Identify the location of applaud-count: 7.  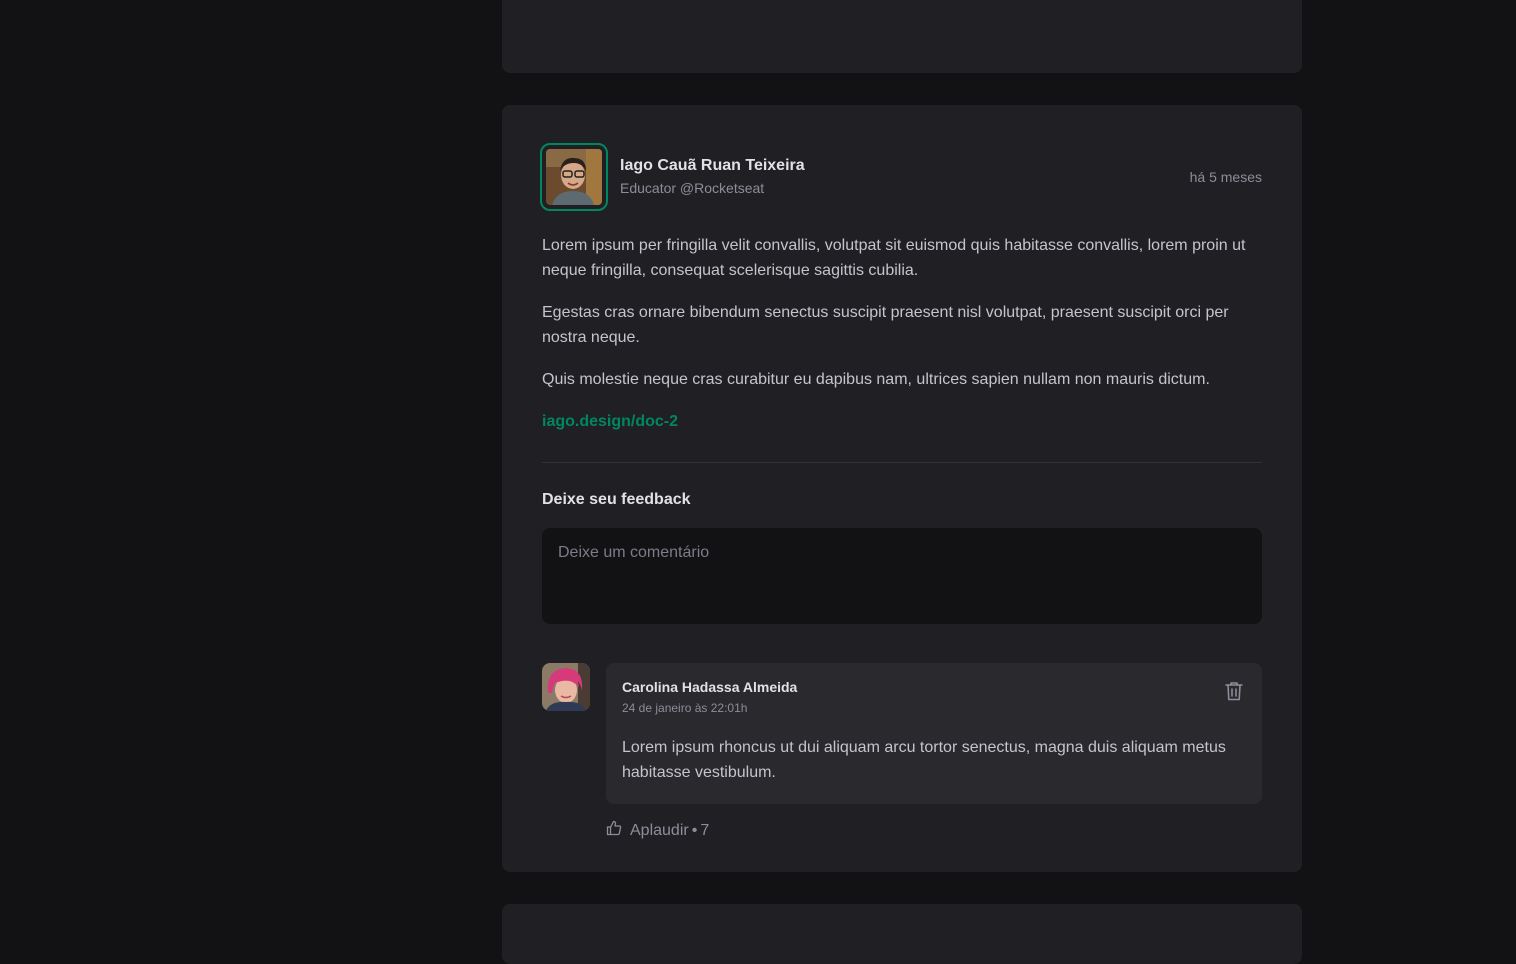
(705, 830).